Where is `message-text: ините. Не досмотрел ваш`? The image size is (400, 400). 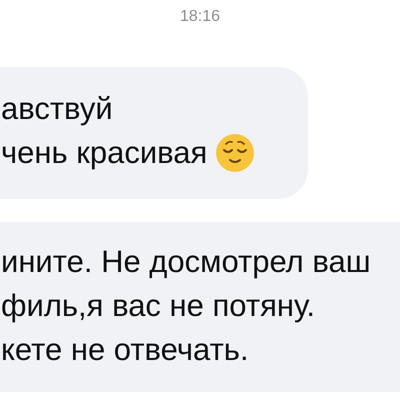 message-text: ините. Не досмотрел ваш is located at coordinates (186, 262).